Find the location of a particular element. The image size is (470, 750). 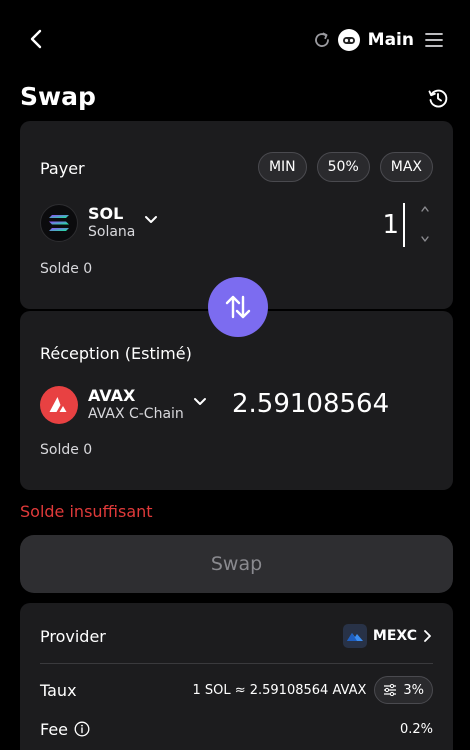

half-button: 50% is located at coordinates (343, 167).